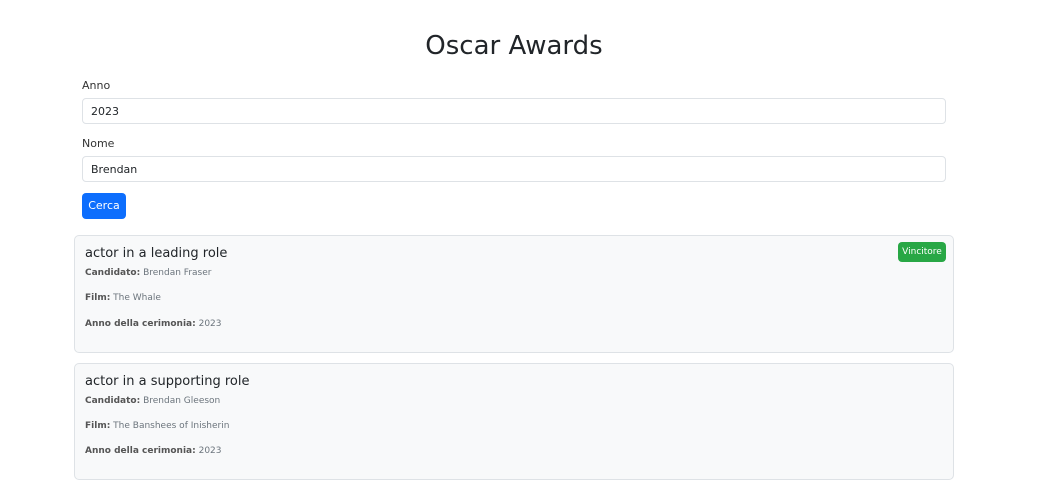  What do you see at coordinates (177, 273) in the screenshot?
I see `nominee-value: Brendan Fraser` at bounding box center [177, 273].